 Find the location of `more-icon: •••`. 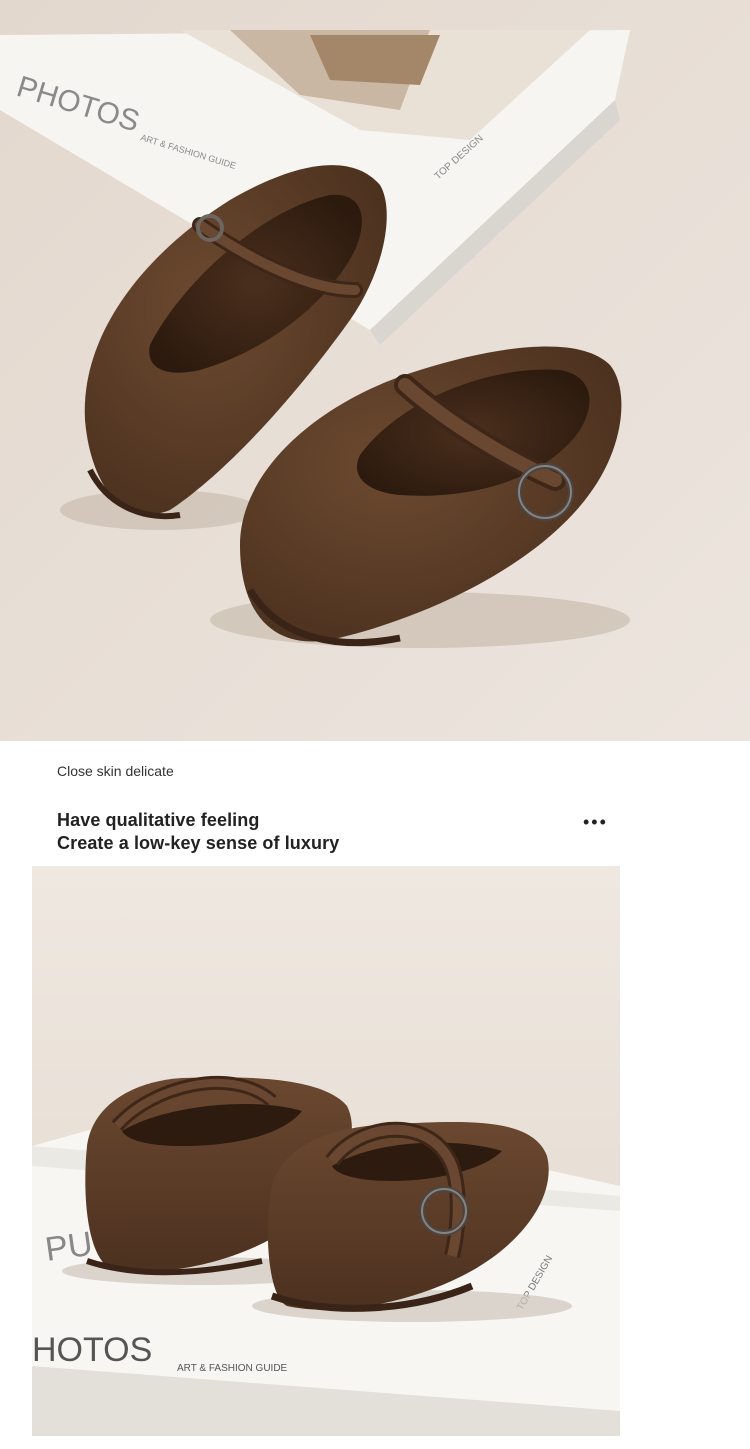

more-icon: ••• is located at coordinates (595, 822).